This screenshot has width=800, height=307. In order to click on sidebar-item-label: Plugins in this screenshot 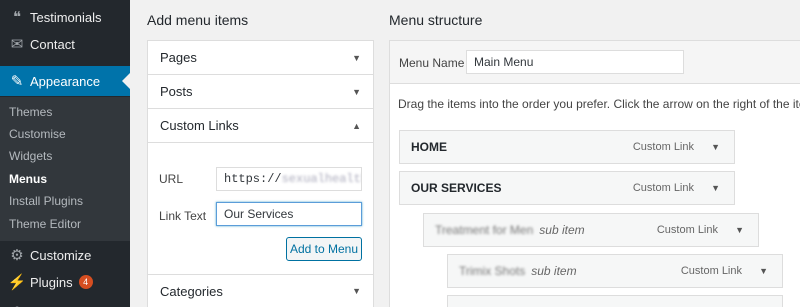, I will do `click(51, 282)`.